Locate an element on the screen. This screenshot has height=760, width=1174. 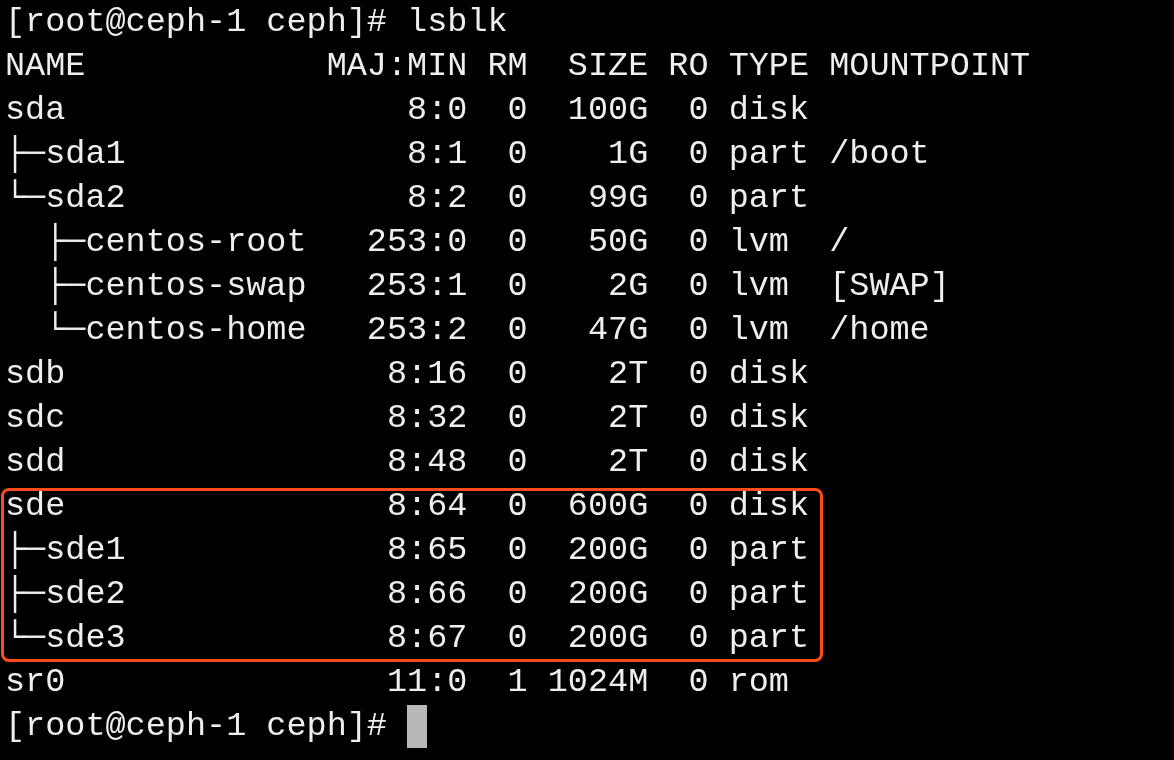
mountpoint-cell: [SWAP] is located at coordinates (889, 286).